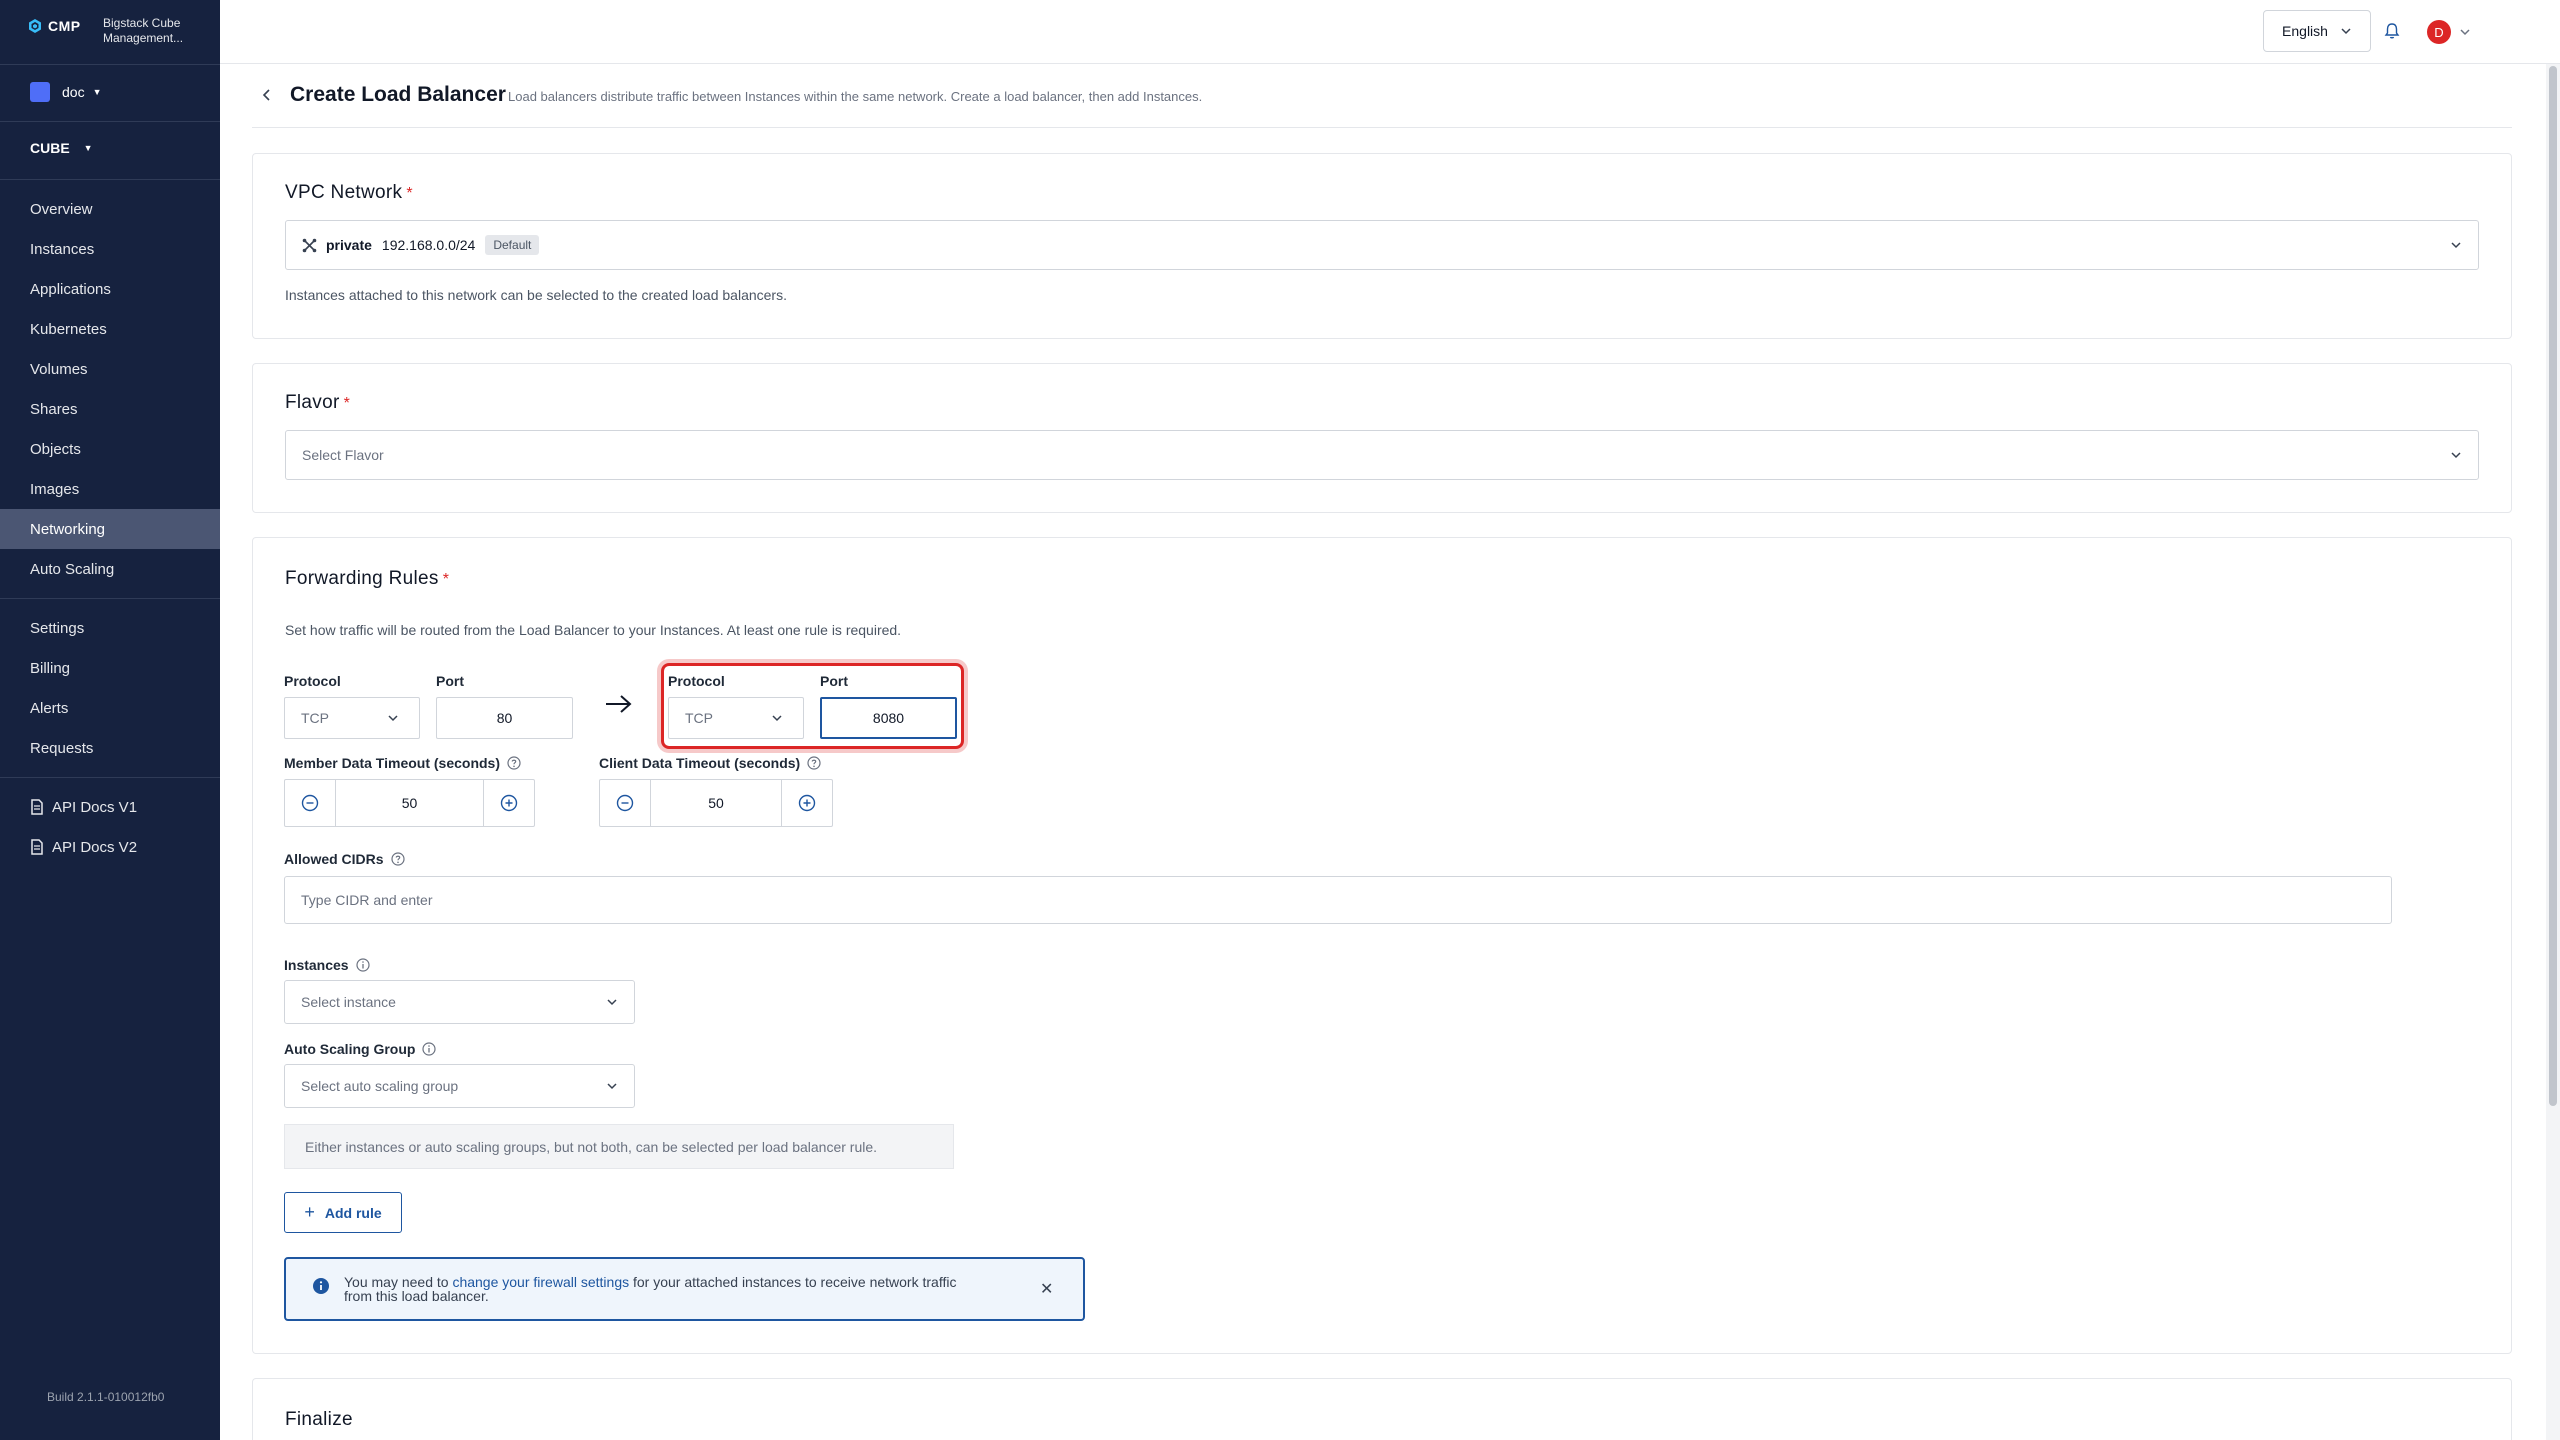 The height and width of the screenshot is (1440, 2560). I want to click on source-port-label: Port, so click(450, 681).